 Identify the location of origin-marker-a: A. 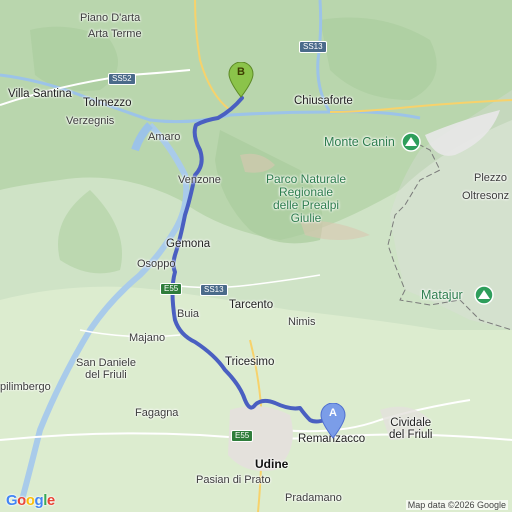
(333, 420).